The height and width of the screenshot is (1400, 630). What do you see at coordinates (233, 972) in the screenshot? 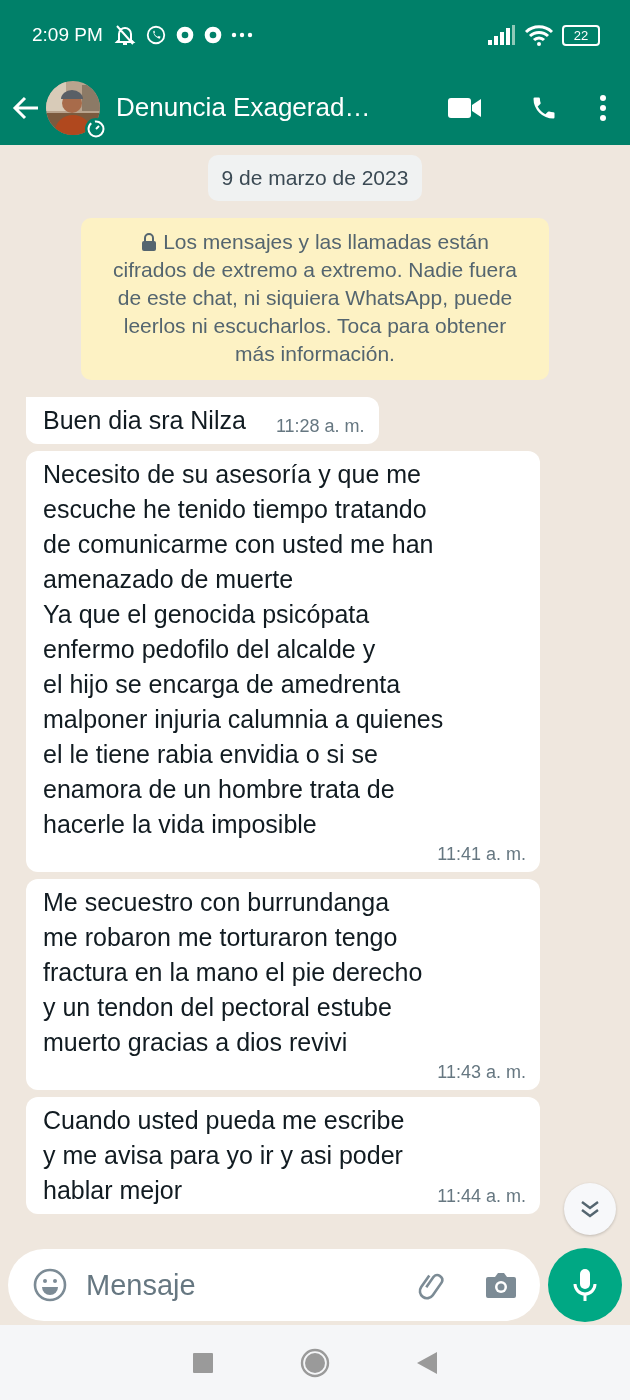
I see `message-text: Me secuestro con burrundanga me robaron me torturaron tengo fractura en la mano el pie derecho y un tendon del pectoral estube muerto gracias a dios revivi` at bounding box center [233, 972].